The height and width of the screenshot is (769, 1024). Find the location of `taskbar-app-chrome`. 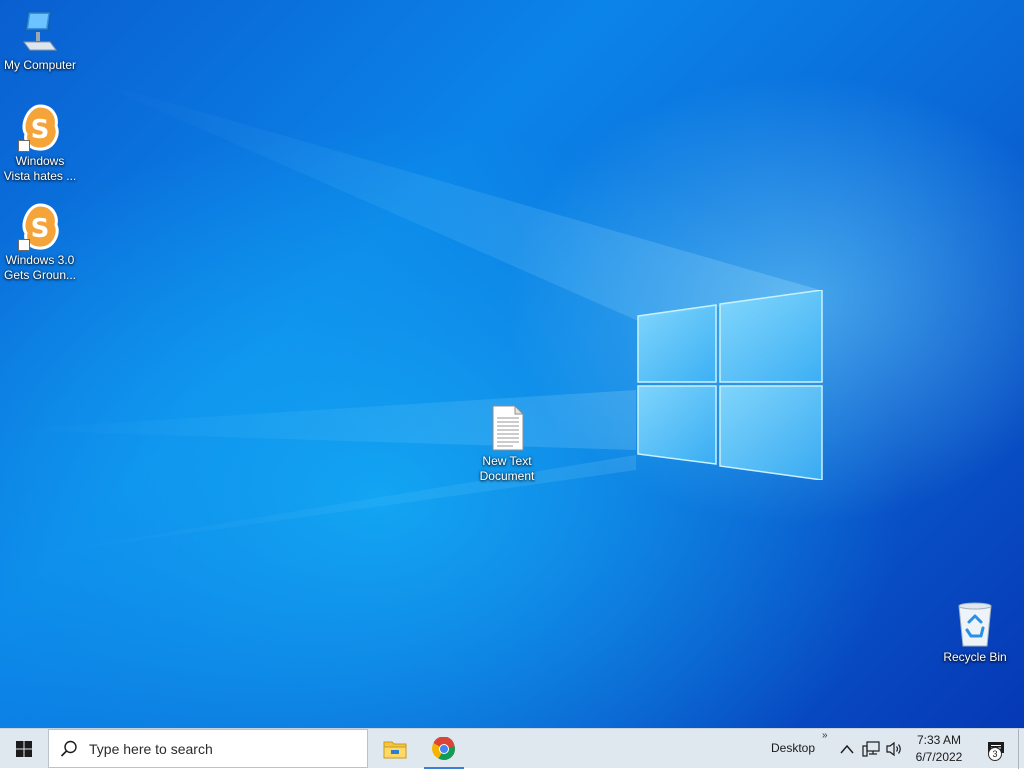

taskbar-app-chrome is located at coordinates (444, 749).